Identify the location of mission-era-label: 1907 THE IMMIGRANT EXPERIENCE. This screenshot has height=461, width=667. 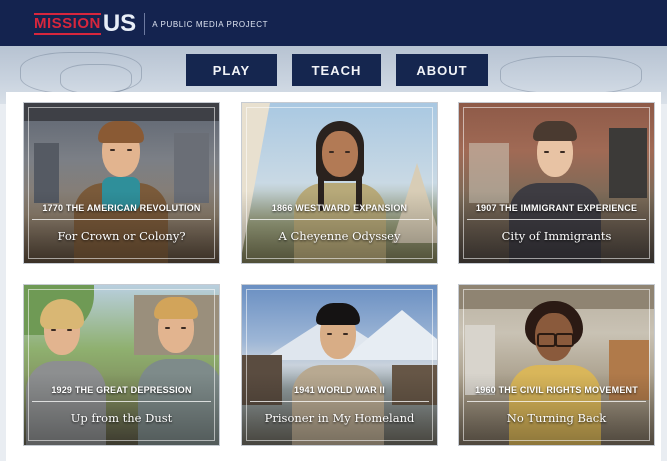
(556, 208).